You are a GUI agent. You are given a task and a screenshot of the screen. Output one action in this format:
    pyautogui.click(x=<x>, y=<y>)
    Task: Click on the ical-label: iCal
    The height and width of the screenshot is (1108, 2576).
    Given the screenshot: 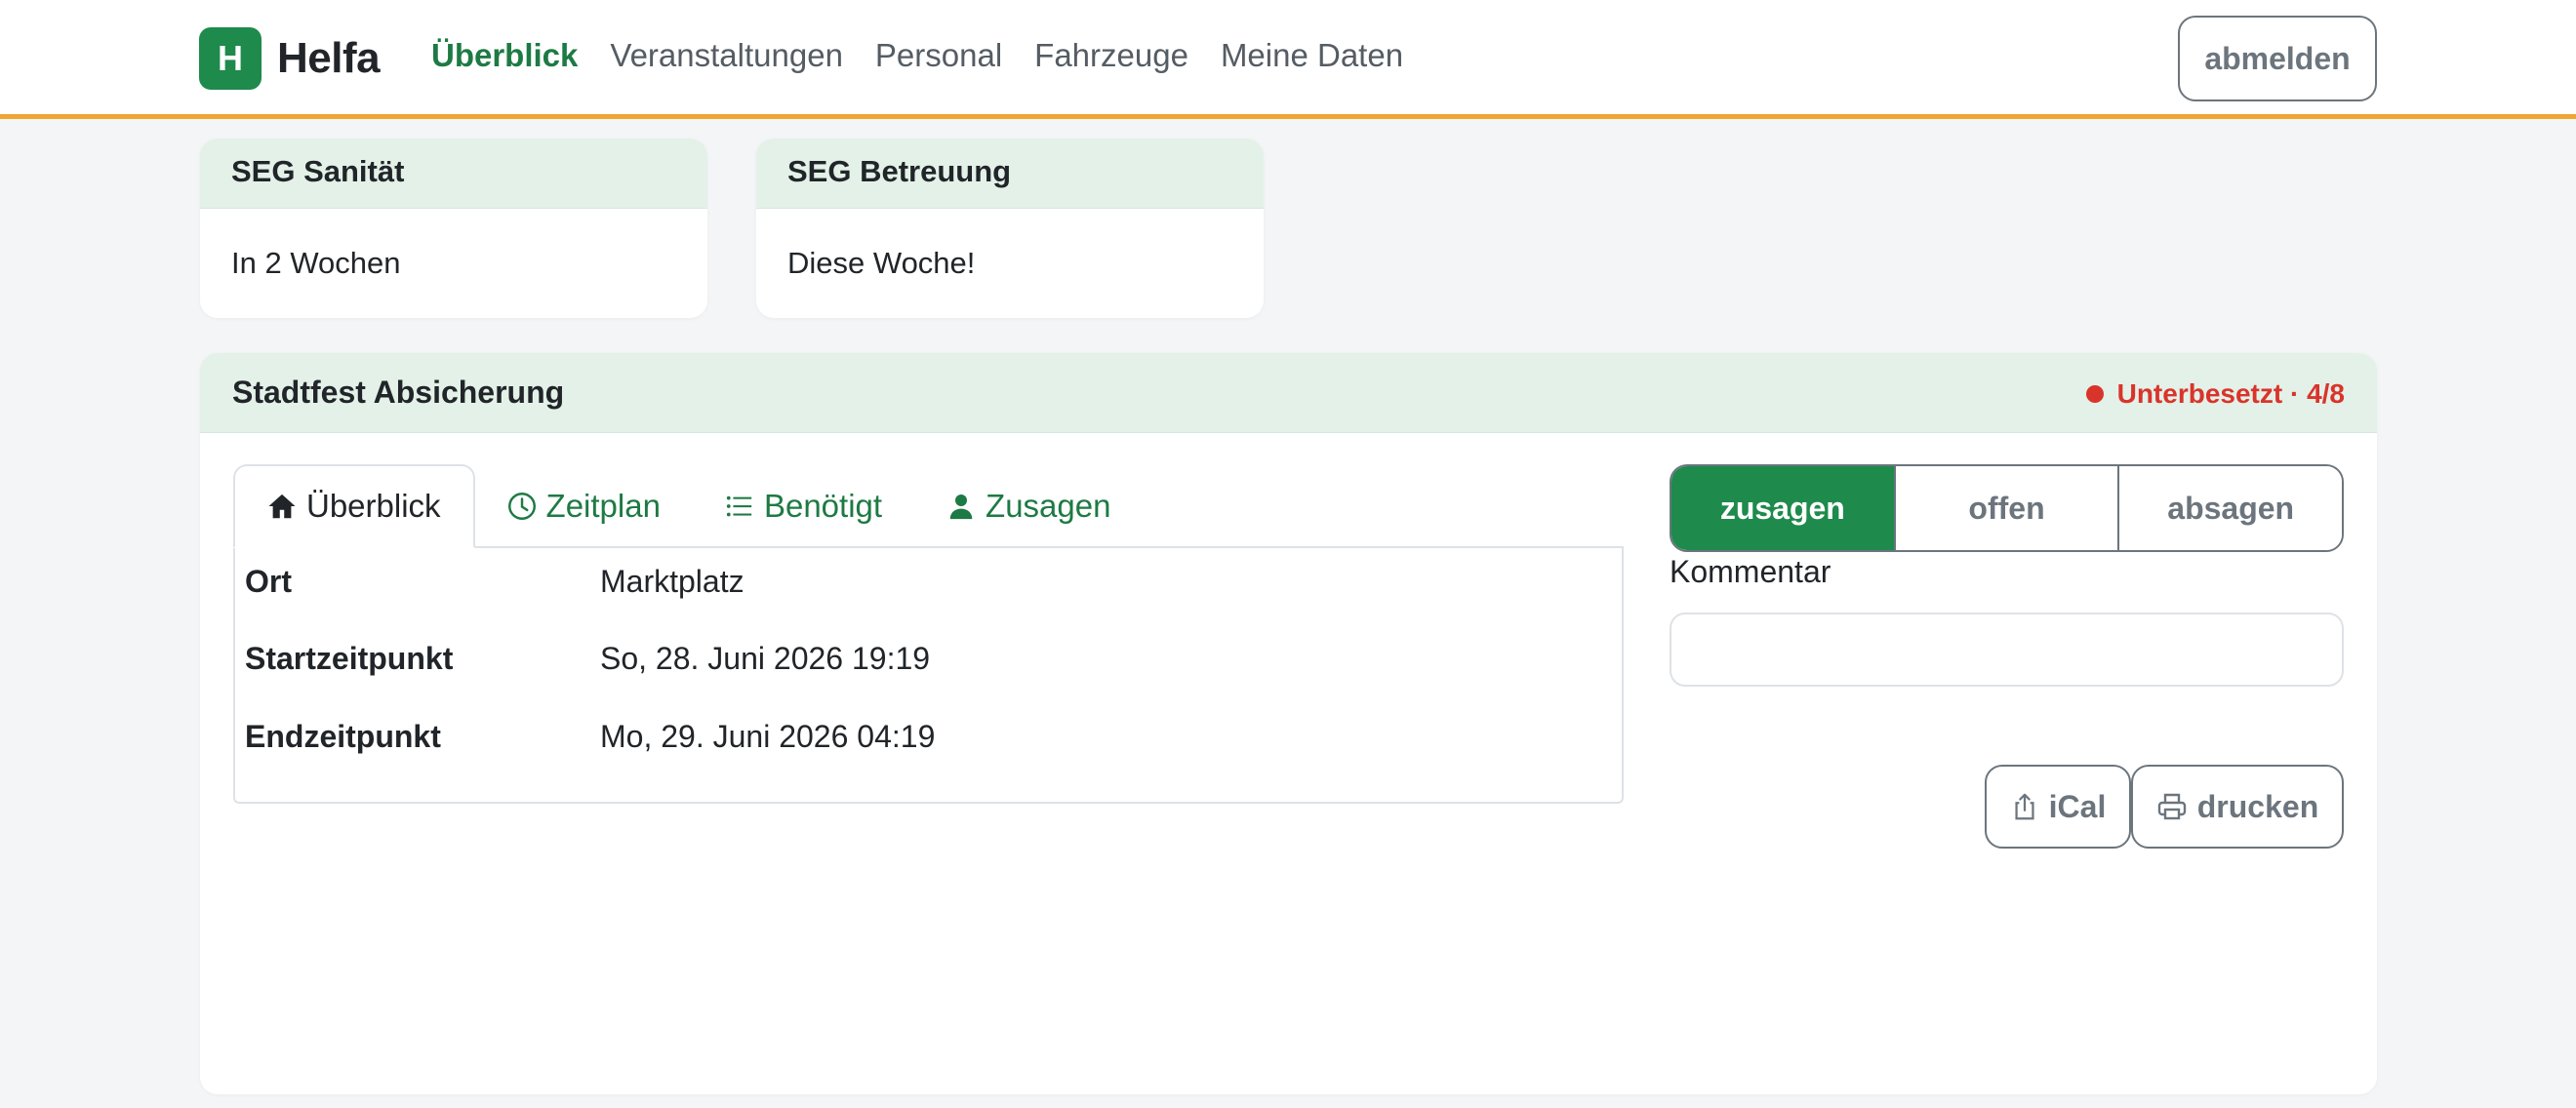 What is the action you would take?
    pyautogui.click(x=2077, y=806)
    